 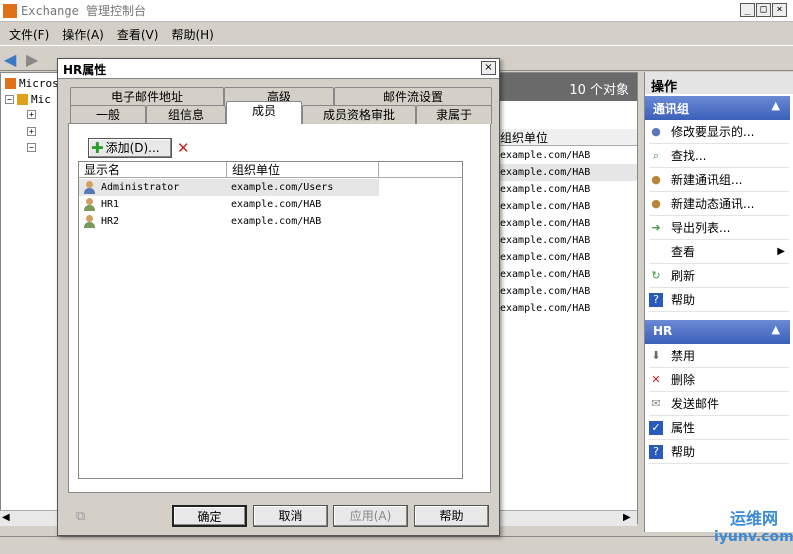 I want to click on window-title: Exchange 管理控制台, so click(x=84, y=11).